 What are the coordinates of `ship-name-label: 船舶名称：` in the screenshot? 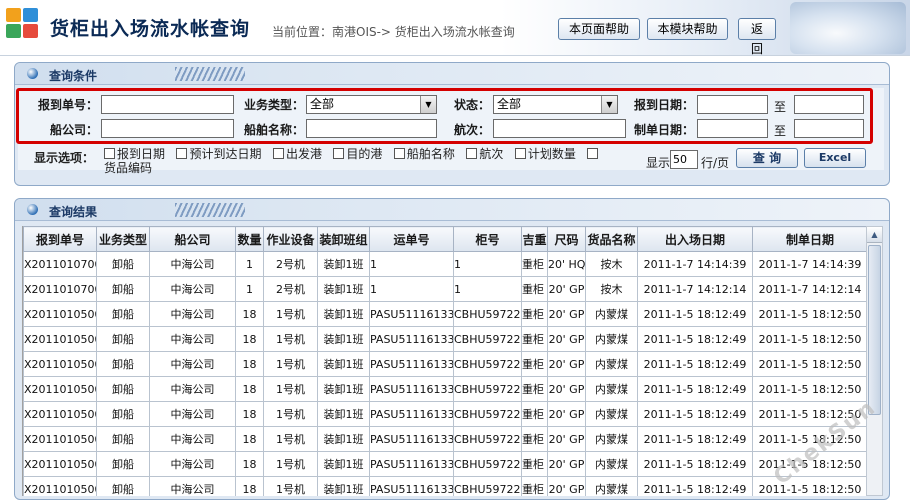 It's located at (273, 130).